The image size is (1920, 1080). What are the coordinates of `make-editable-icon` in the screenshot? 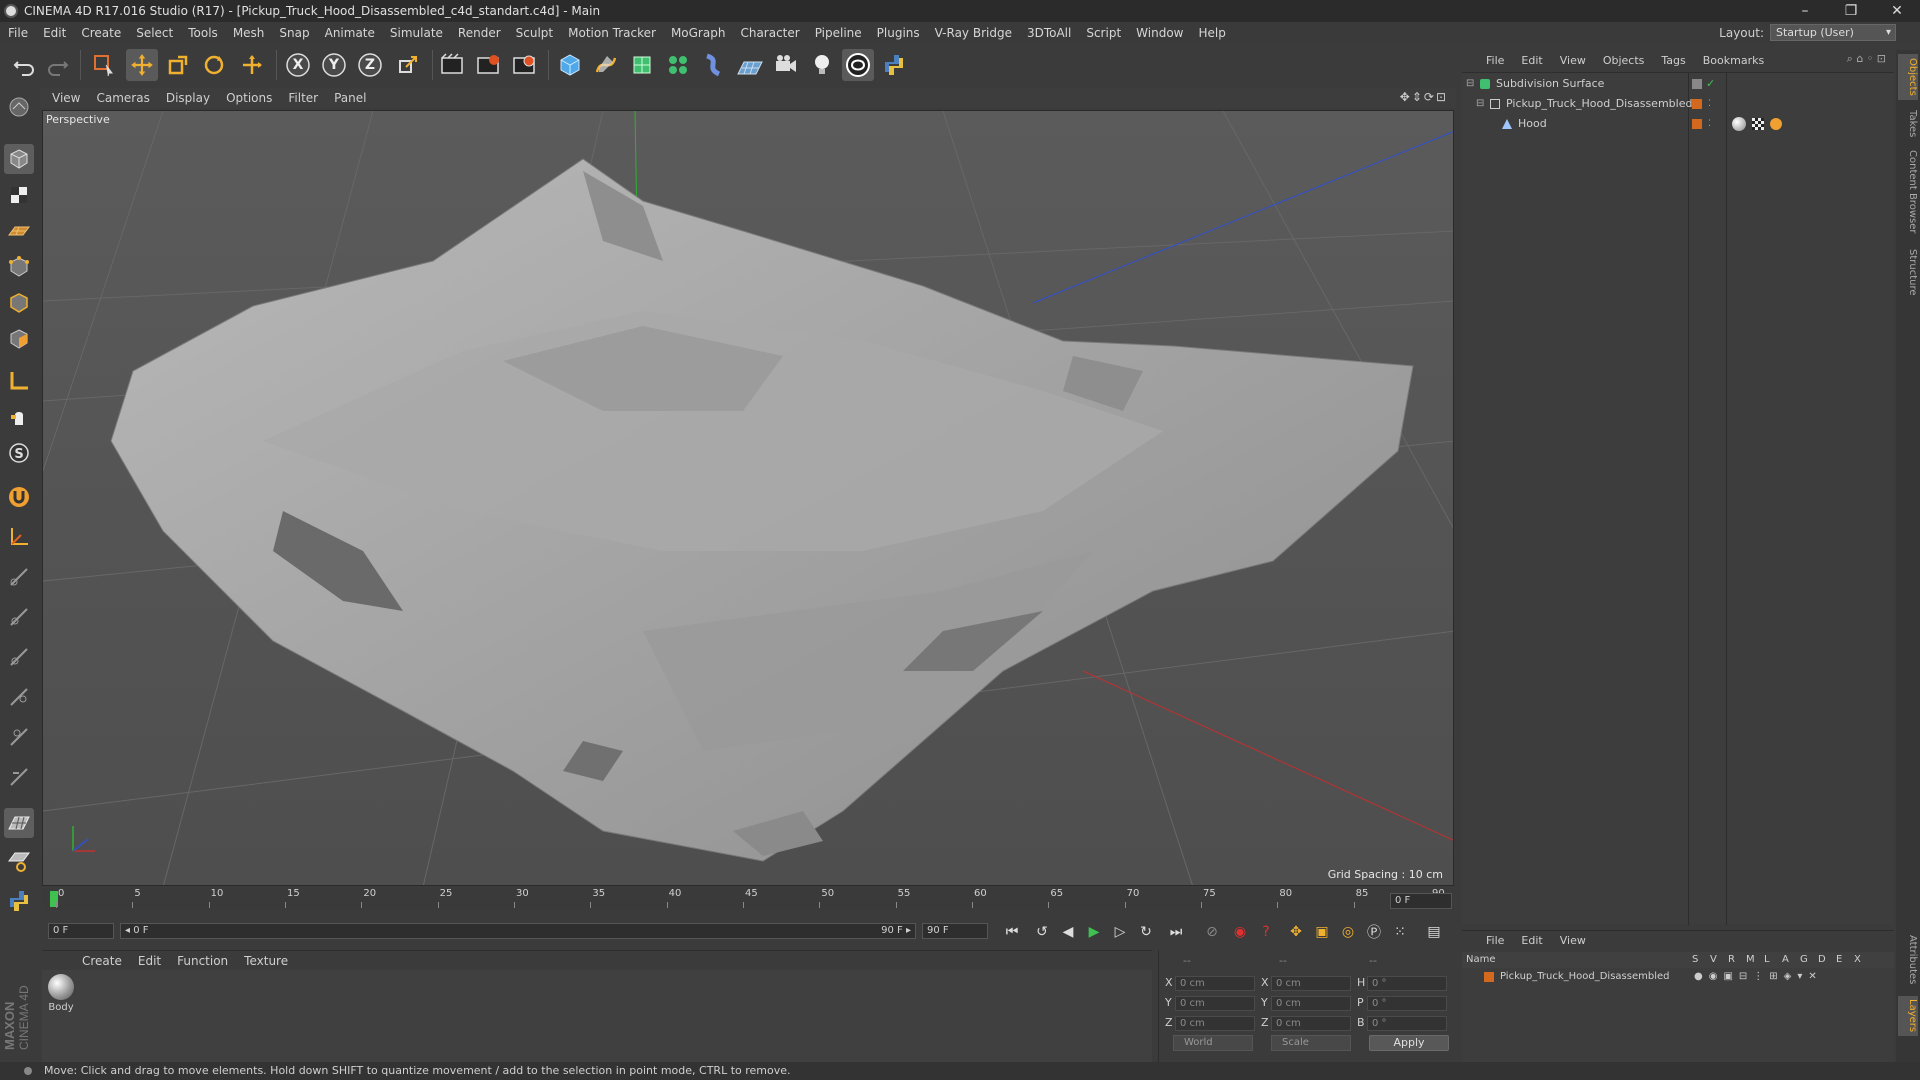 It's located at (19, 107).